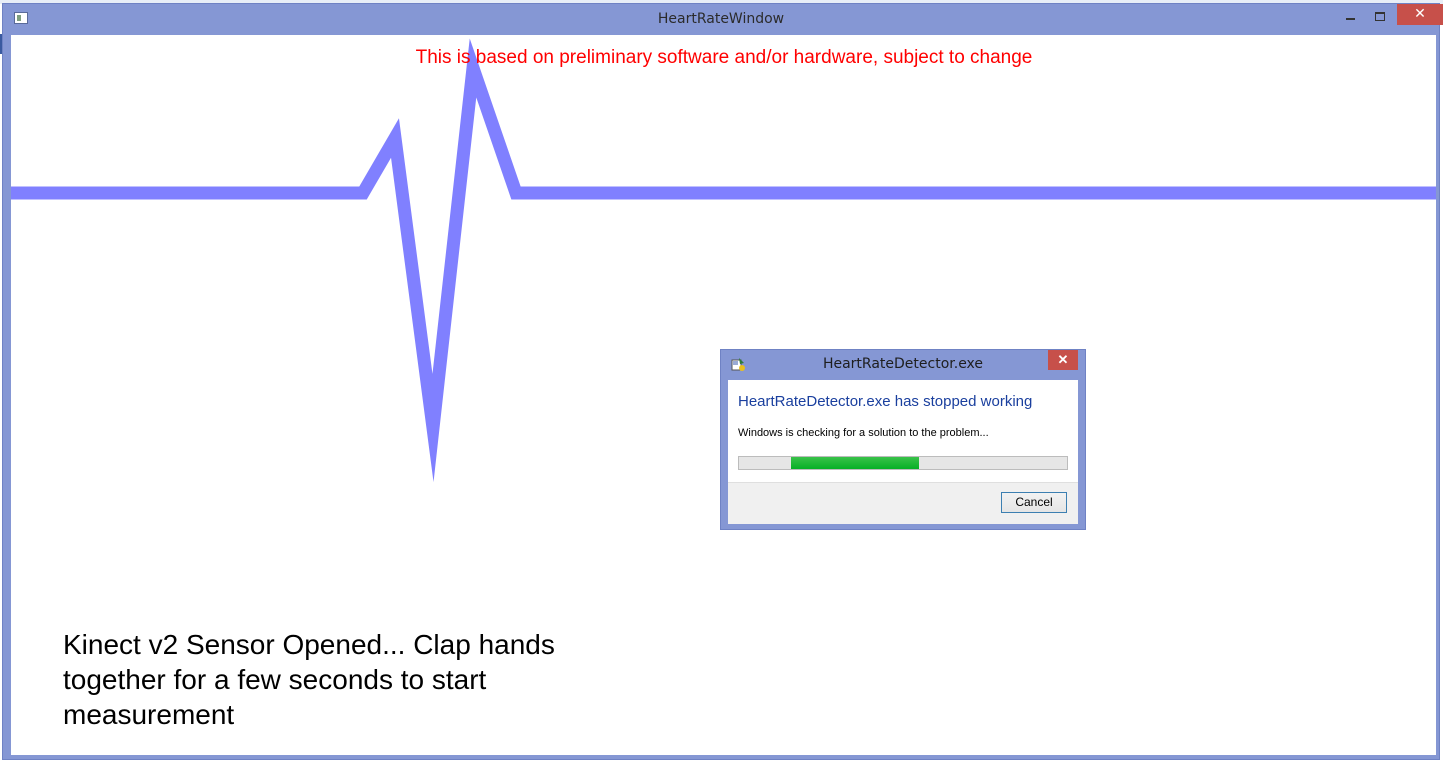 The width and height of the screenshot is (1443, 762). I want to click on dialog-close-button: ✕, so click(1063, 360).